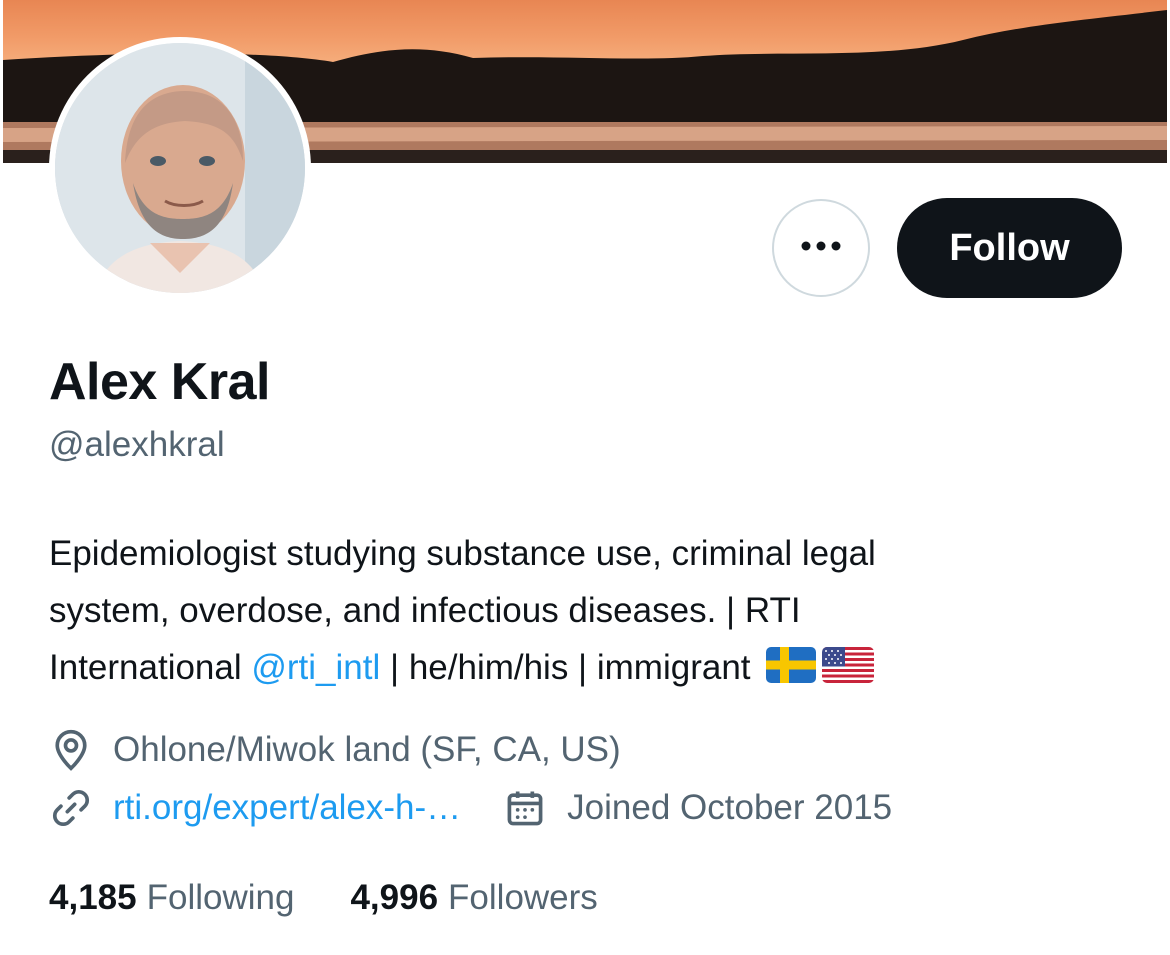  What do you see at coordinates (525, 808) in the screenshot?
I see `calendar-icon` at bounding box center [525, 808].